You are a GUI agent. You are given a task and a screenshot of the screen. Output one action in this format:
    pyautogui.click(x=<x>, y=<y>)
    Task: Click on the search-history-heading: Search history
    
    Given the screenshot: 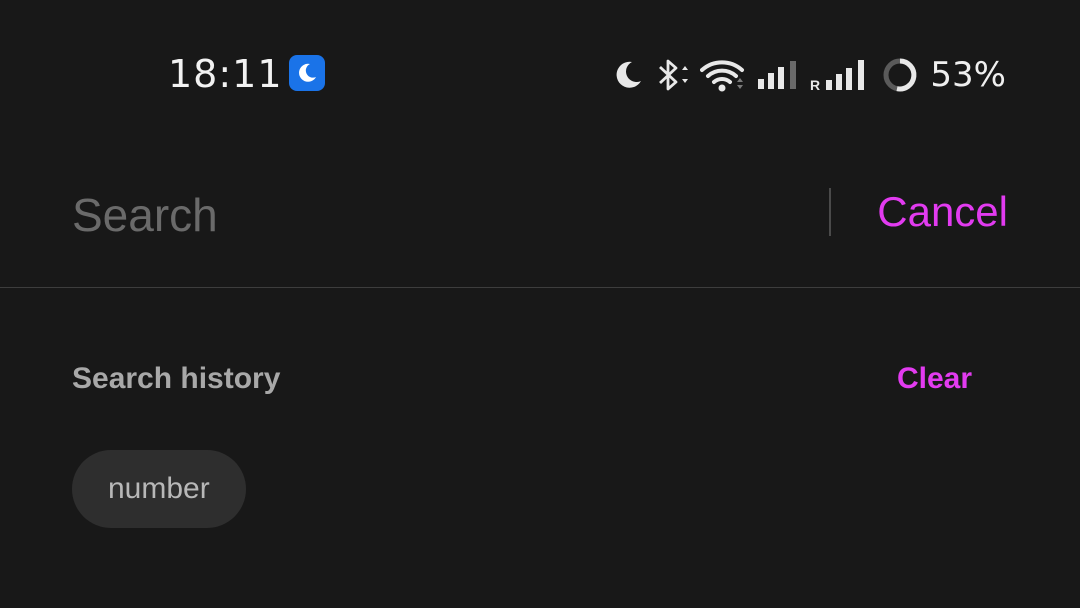 What is the action you would take?
    pyautogui.click(x=176, y=378)
    